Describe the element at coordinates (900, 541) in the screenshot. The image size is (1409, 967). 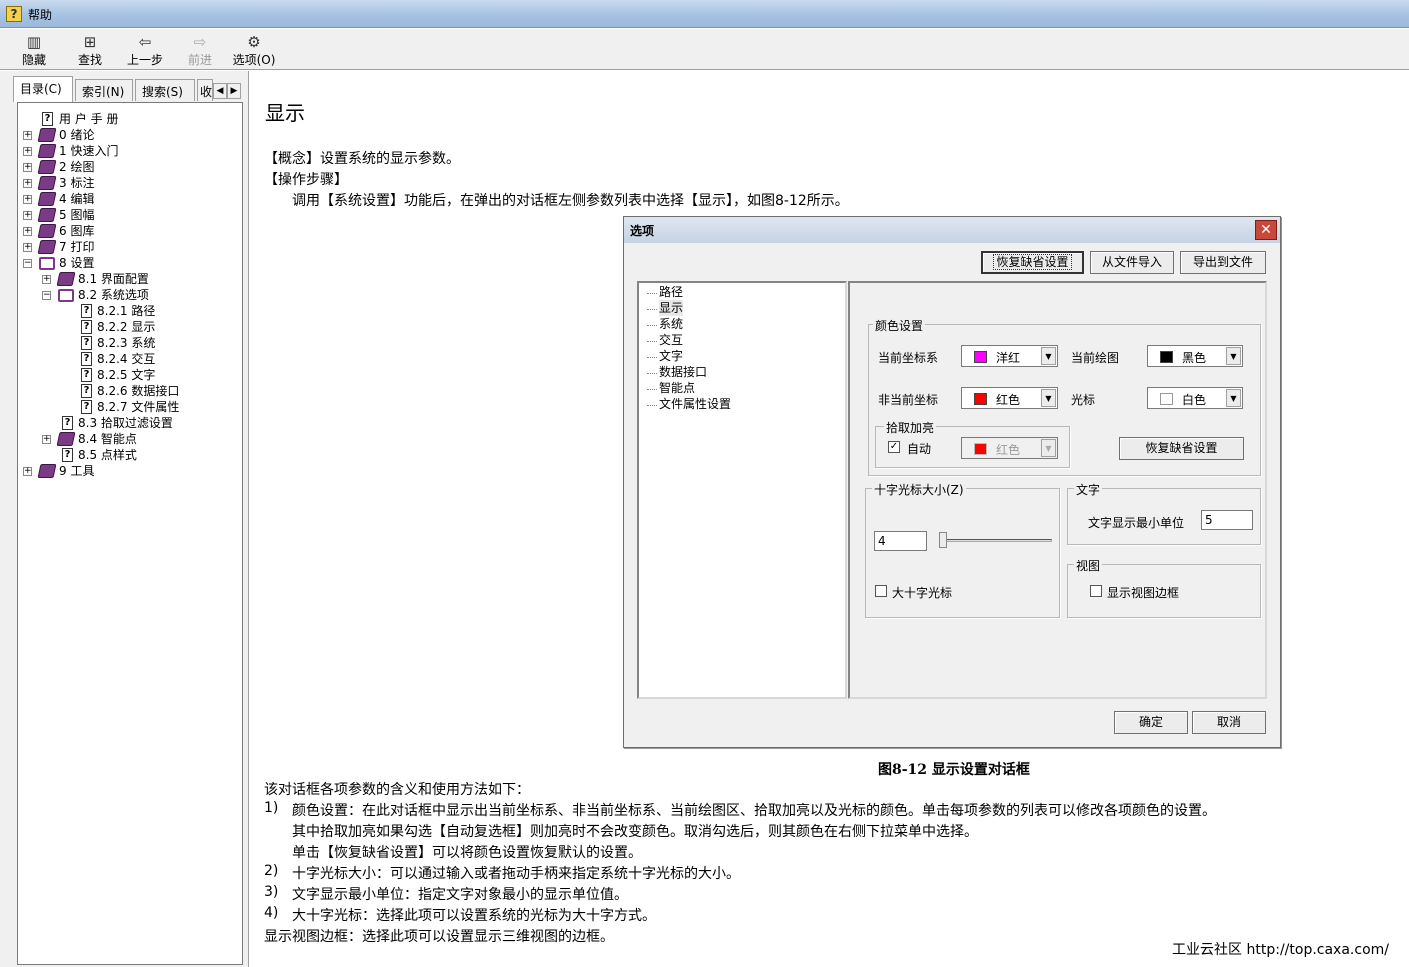
I see `crosshair-size-input: 4` at that location.